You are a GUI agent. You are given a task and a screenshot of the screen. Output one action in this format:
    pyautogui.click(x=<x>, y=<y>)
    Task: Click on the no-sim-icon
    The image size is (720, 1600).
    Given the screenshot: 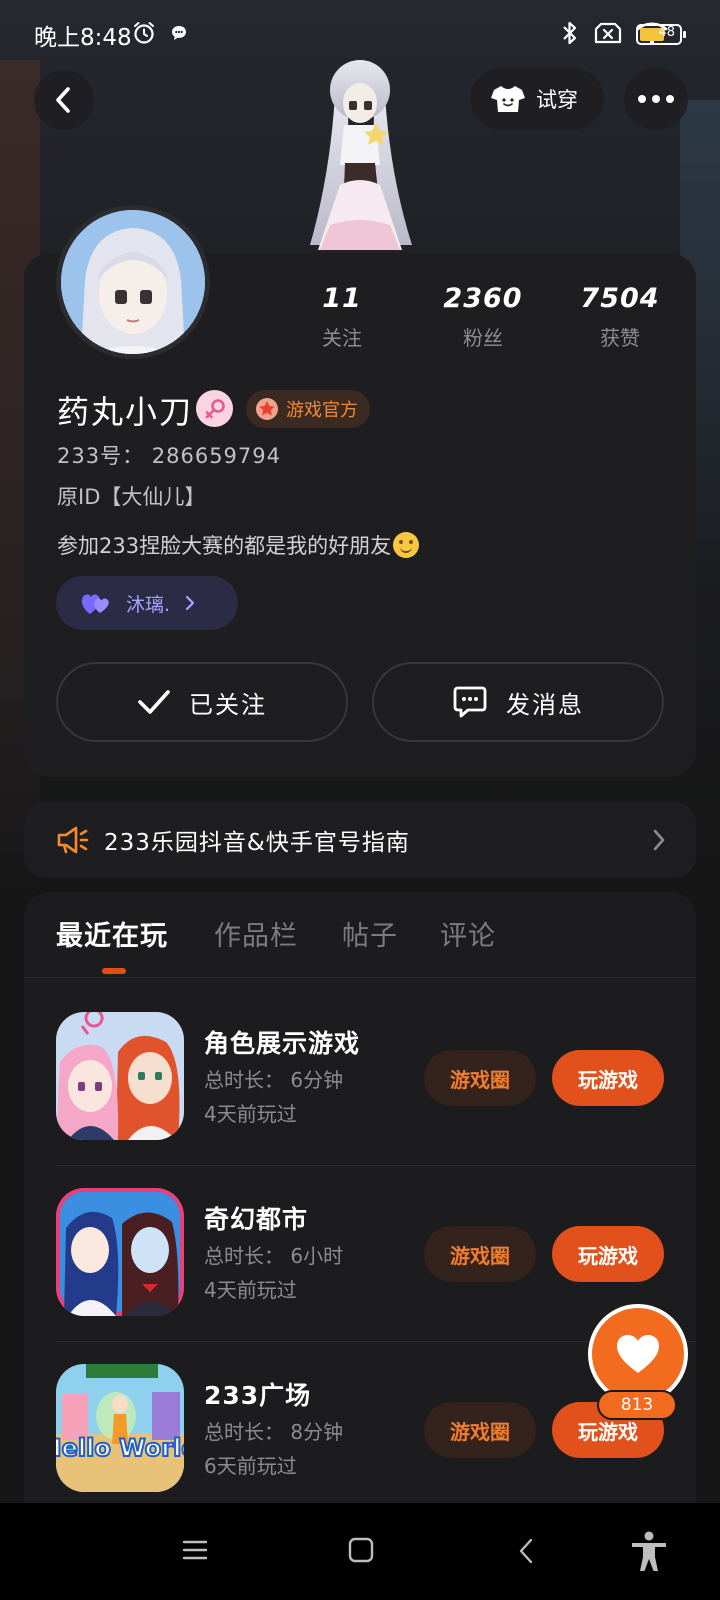 What is the action you would take?
    pyautogui.click(x=608, y=33)
    